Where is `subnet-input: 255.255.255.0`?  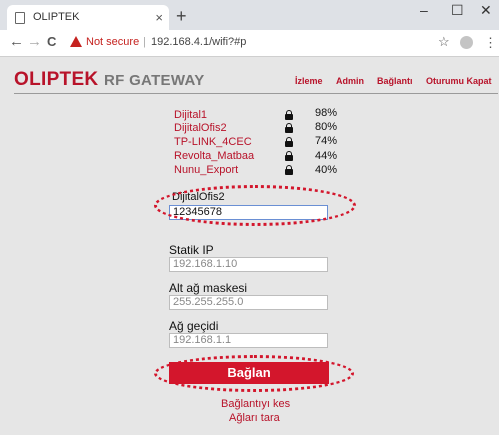 subnet-input: 255.255.255.0 is located at coordinates (248, 302).